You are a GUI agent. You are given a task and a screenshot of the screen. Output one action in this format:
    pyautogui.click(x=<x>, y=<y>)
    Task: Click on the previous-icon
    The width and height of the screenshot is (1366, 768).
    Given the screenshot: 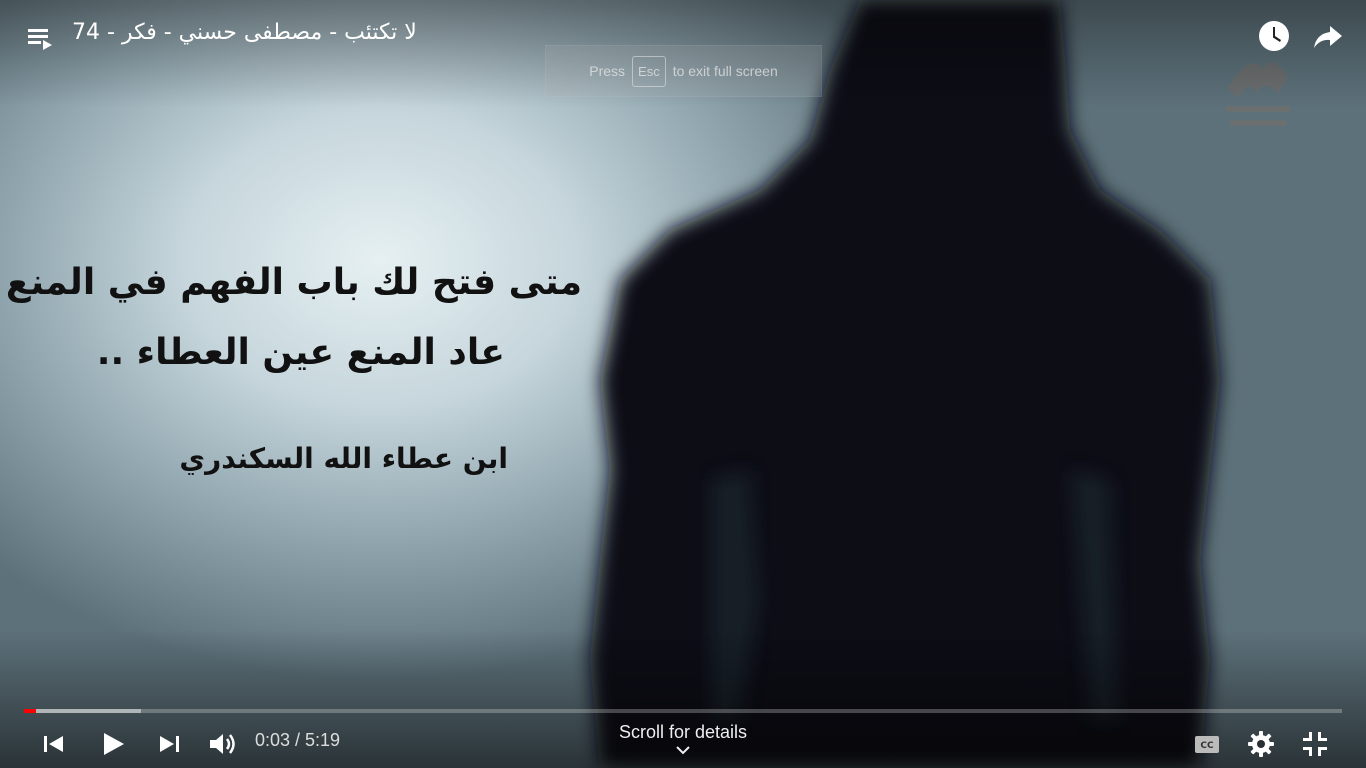 What is the action you would take?
    pyautogui.click(x=54, y=744)
    